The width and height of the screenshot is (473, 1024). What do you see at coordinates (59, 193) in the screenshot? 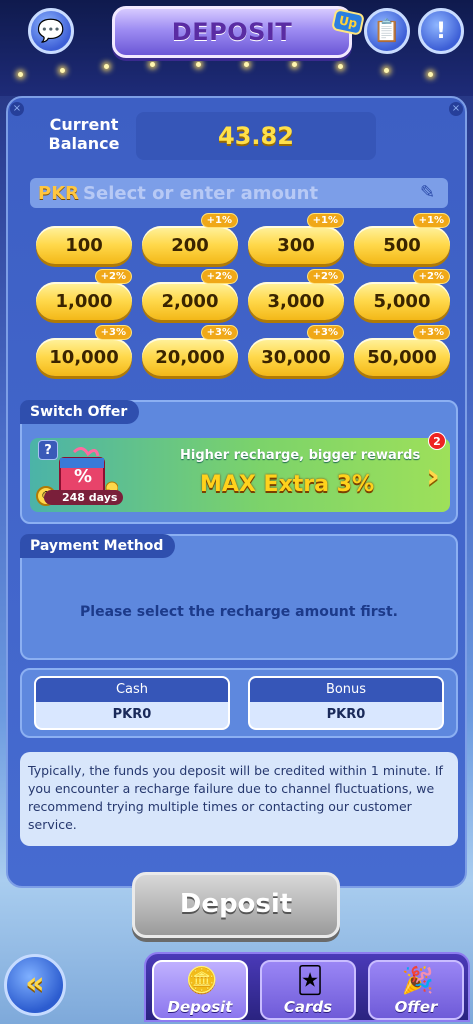
I see `currency-label: PKR` at bounding box center [59, 193].